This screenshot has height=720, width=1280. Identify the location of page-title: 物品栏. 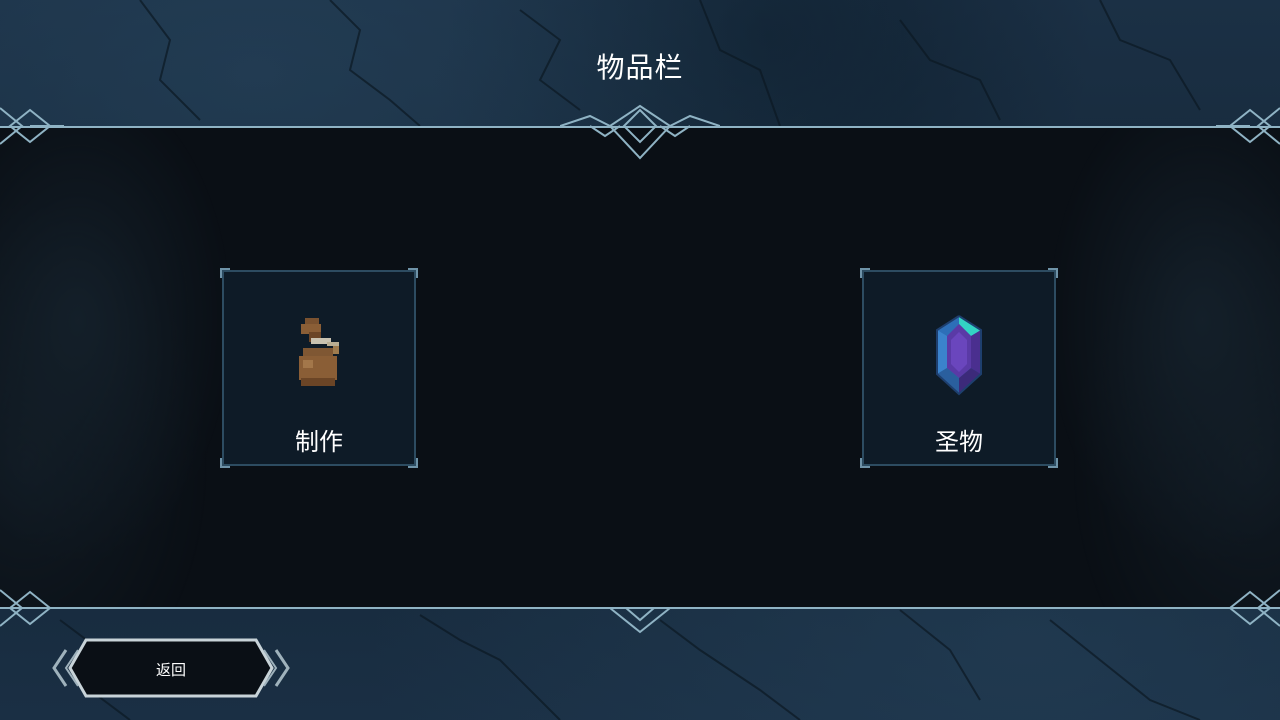
(640, 67).